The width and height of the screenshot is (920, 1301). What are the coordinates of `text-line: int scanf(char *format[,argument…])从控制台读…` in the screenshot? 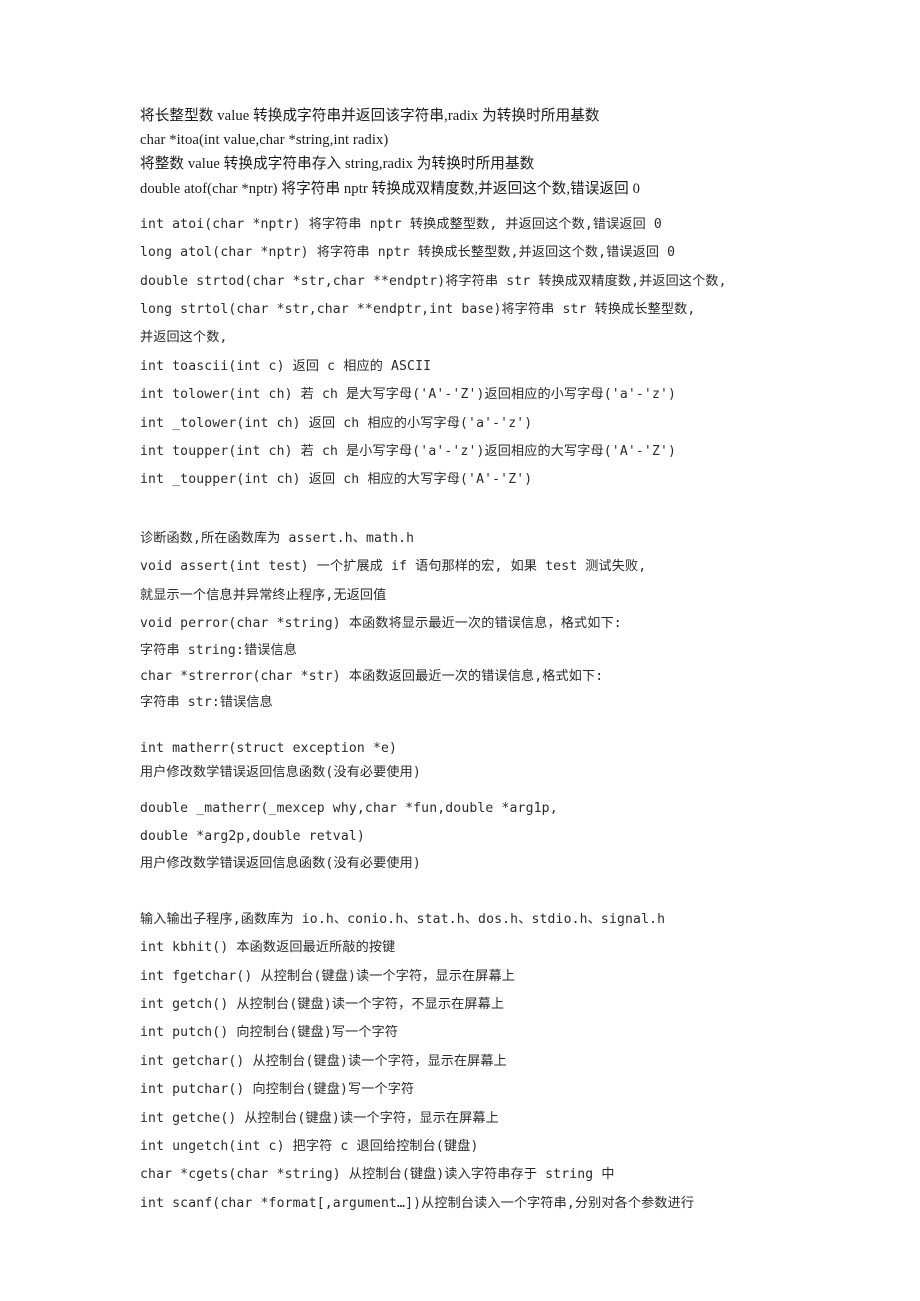 It's located at (417, 1203).